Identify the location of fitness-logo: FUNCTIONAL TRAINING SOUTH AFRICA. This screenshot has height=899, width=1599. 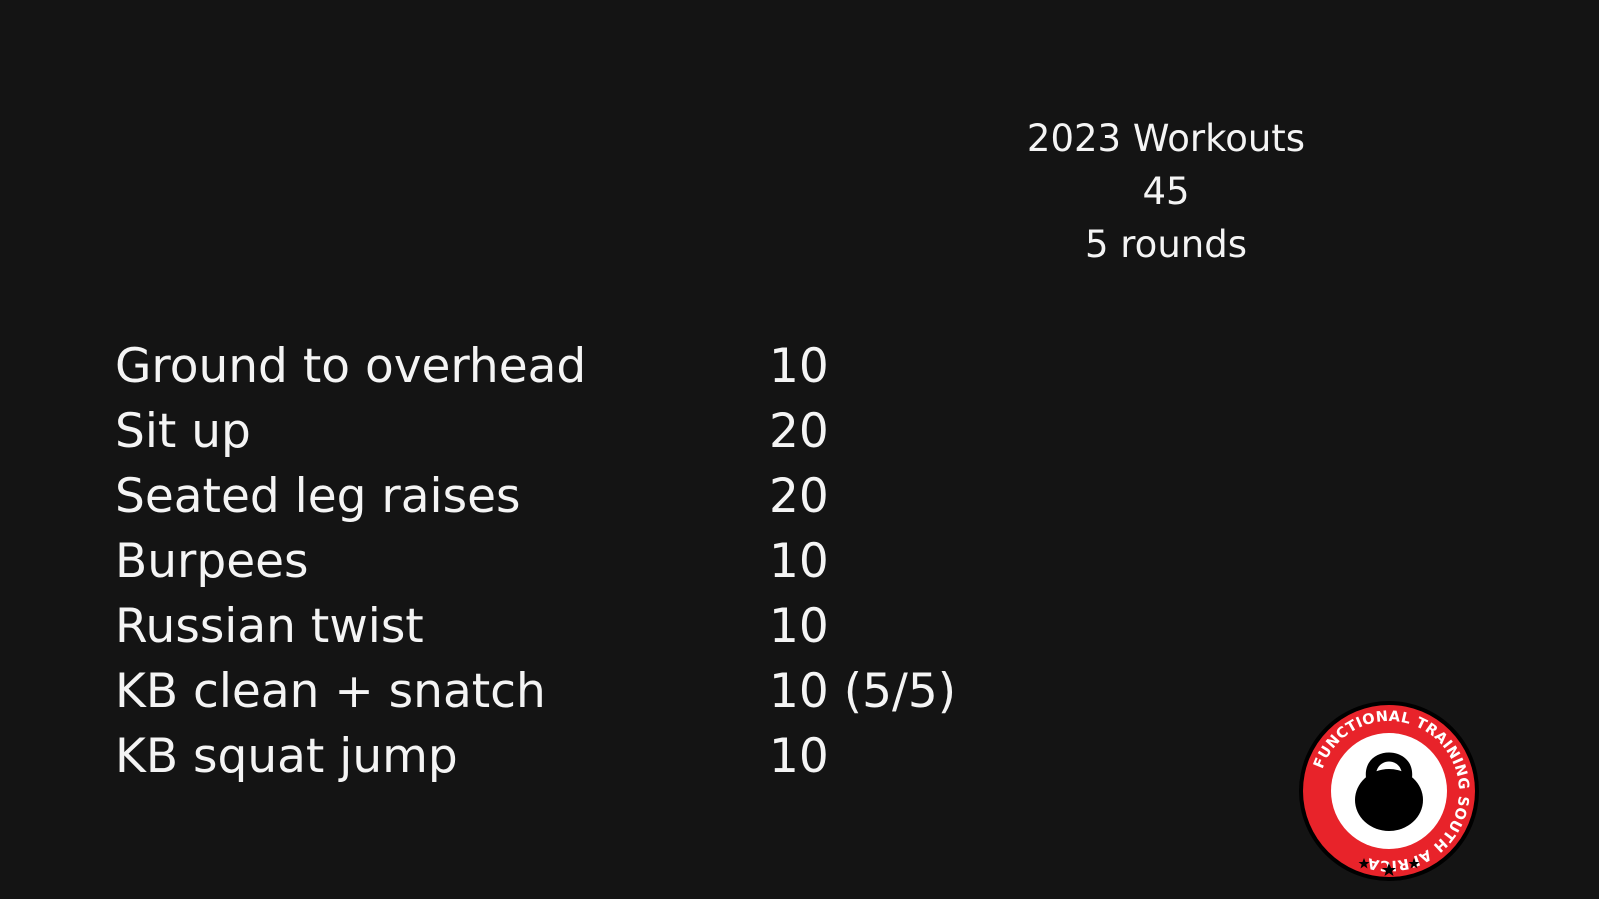
(1389, 791).